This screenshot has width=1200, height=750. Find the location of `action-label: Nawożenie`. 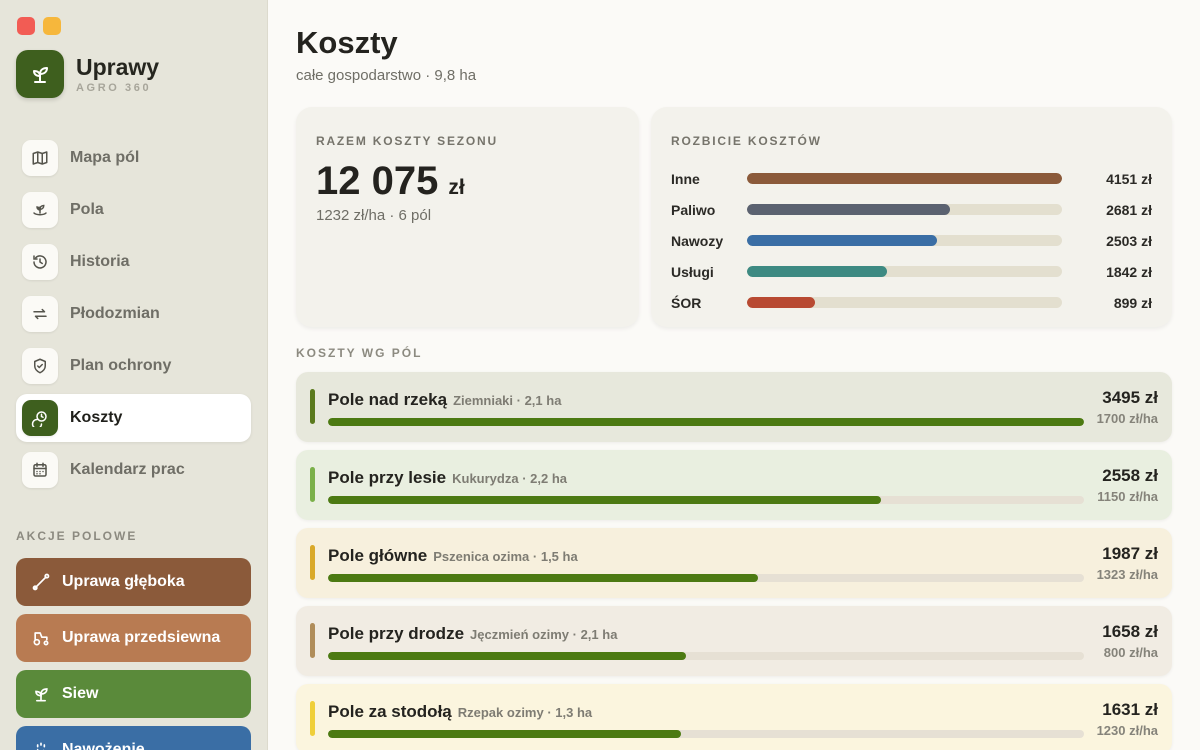

action-label: Nawożenie is located at coordinates (103, 745).